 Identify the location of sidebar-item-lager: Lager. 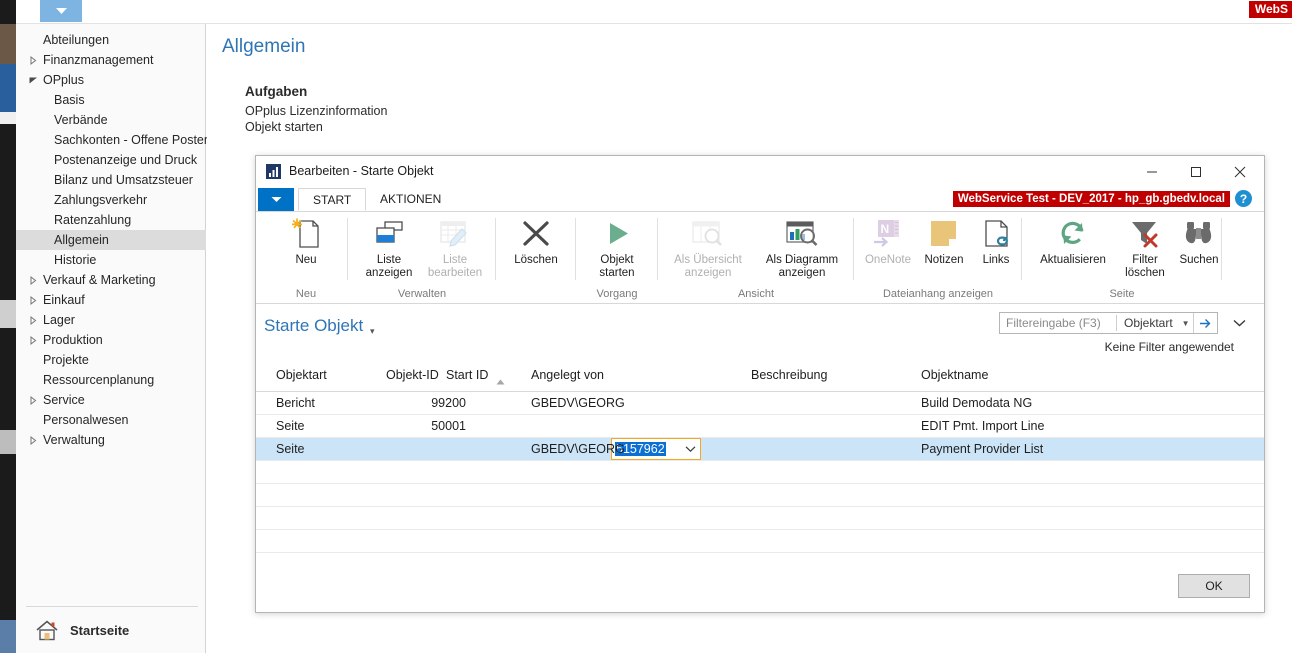
(111, 320).